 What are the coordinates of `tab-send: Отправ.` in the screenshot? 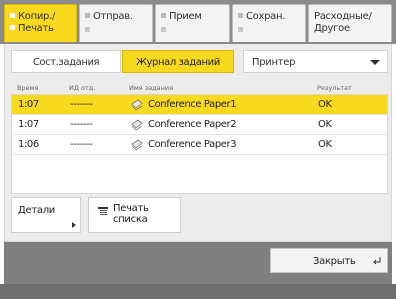 It's located at (116, 23).